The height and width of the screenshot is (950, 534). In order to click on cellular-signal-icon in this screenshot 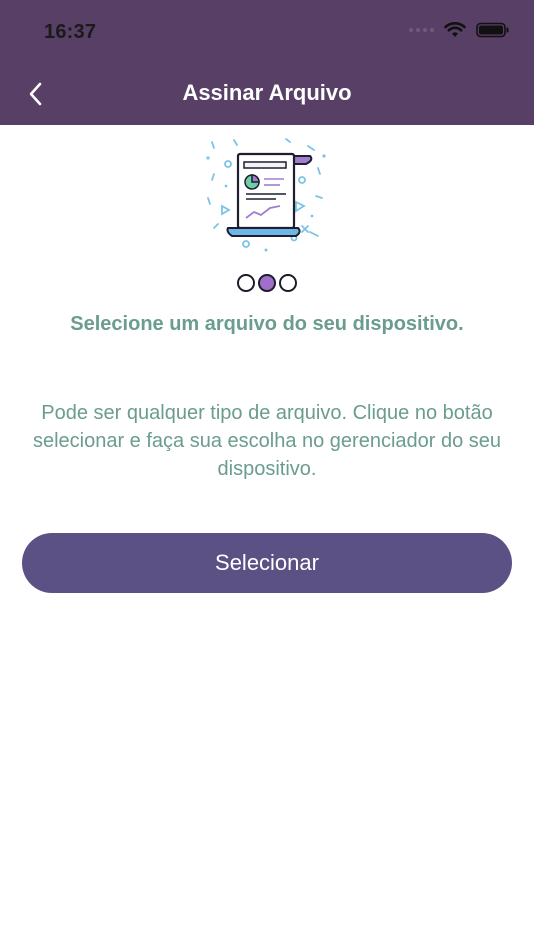, I will do `click(421, 30)`.